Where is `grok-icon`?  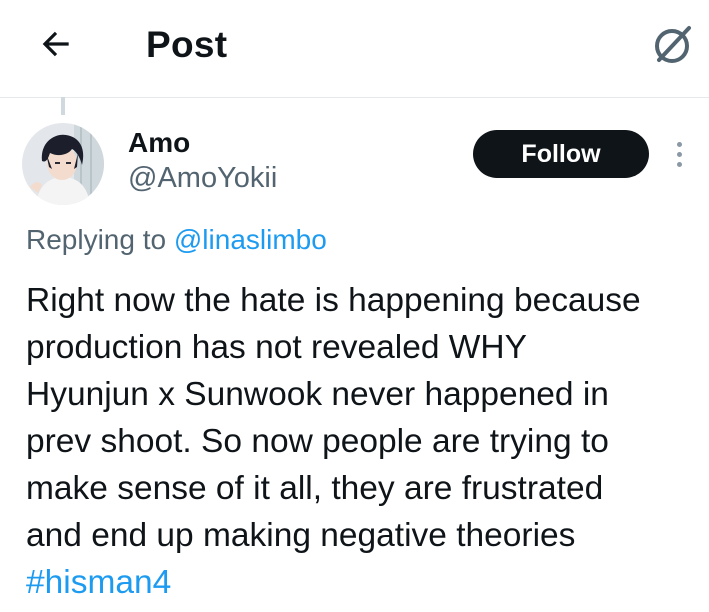 grok-icon is located at coordinates (673, 44).